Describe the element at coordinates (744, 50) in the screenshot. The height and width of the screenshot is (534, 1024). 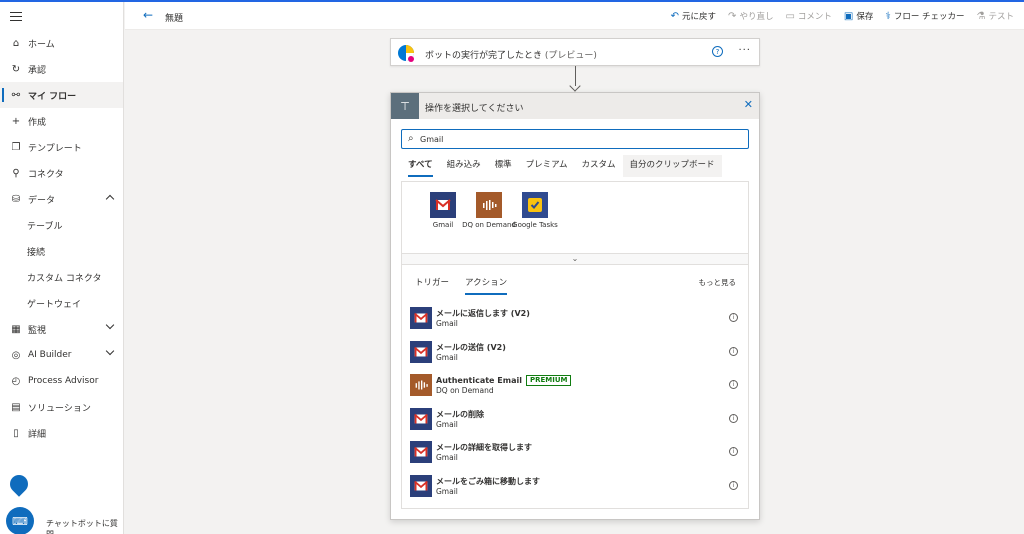
I see `more-options-icon: ···` at that location.